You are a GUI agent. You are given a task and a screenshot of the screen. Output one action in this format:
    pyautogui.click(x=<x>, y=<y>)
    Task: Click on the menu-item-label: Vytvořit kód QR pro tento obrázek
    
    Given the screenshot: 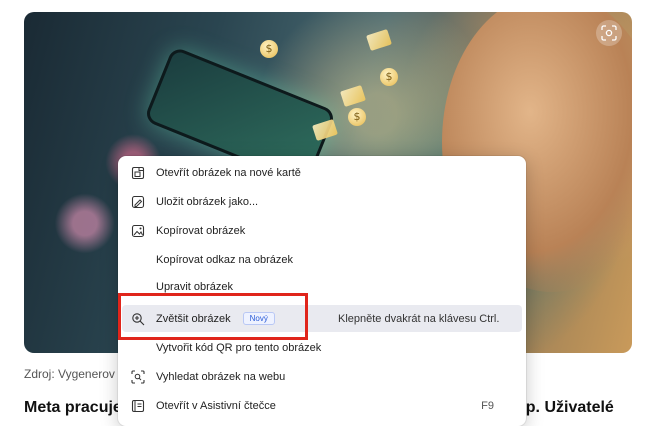 What is the action you would take?
    pyautogui.click(x=239, y=347)
    